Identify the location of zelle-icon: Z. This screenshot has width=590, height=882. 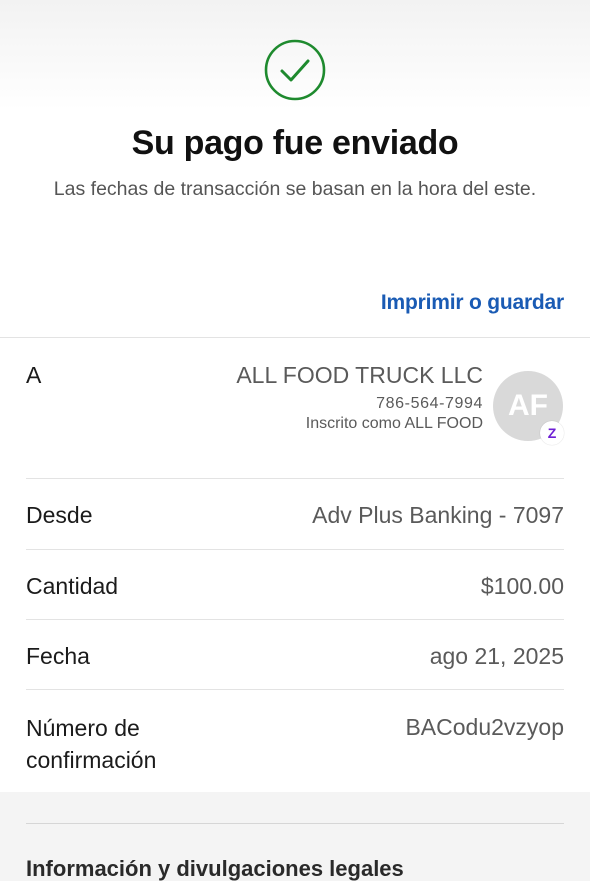
(552, 433).